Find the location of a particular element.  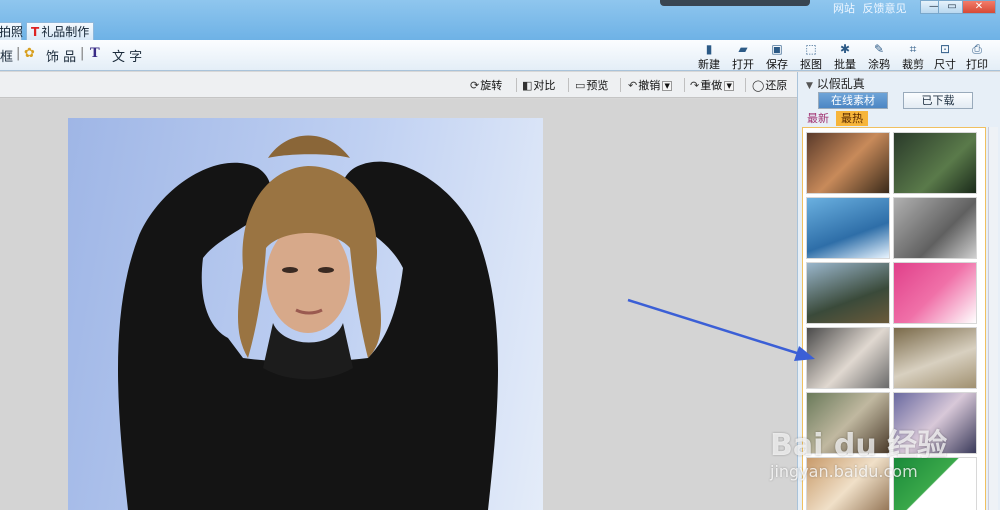

watermark-logo: Bai du 经验 is located at coordinates (859, 445).